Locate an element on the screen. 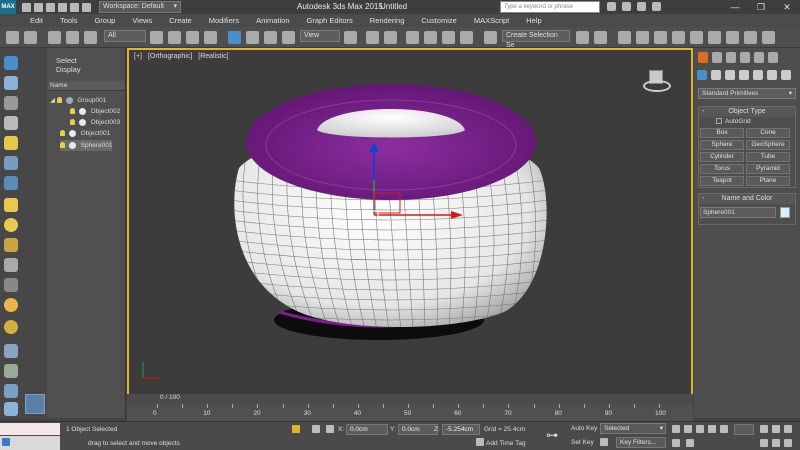 This screenshot has height=450, width=800. shape-icon is located at coordinates (11, 225).